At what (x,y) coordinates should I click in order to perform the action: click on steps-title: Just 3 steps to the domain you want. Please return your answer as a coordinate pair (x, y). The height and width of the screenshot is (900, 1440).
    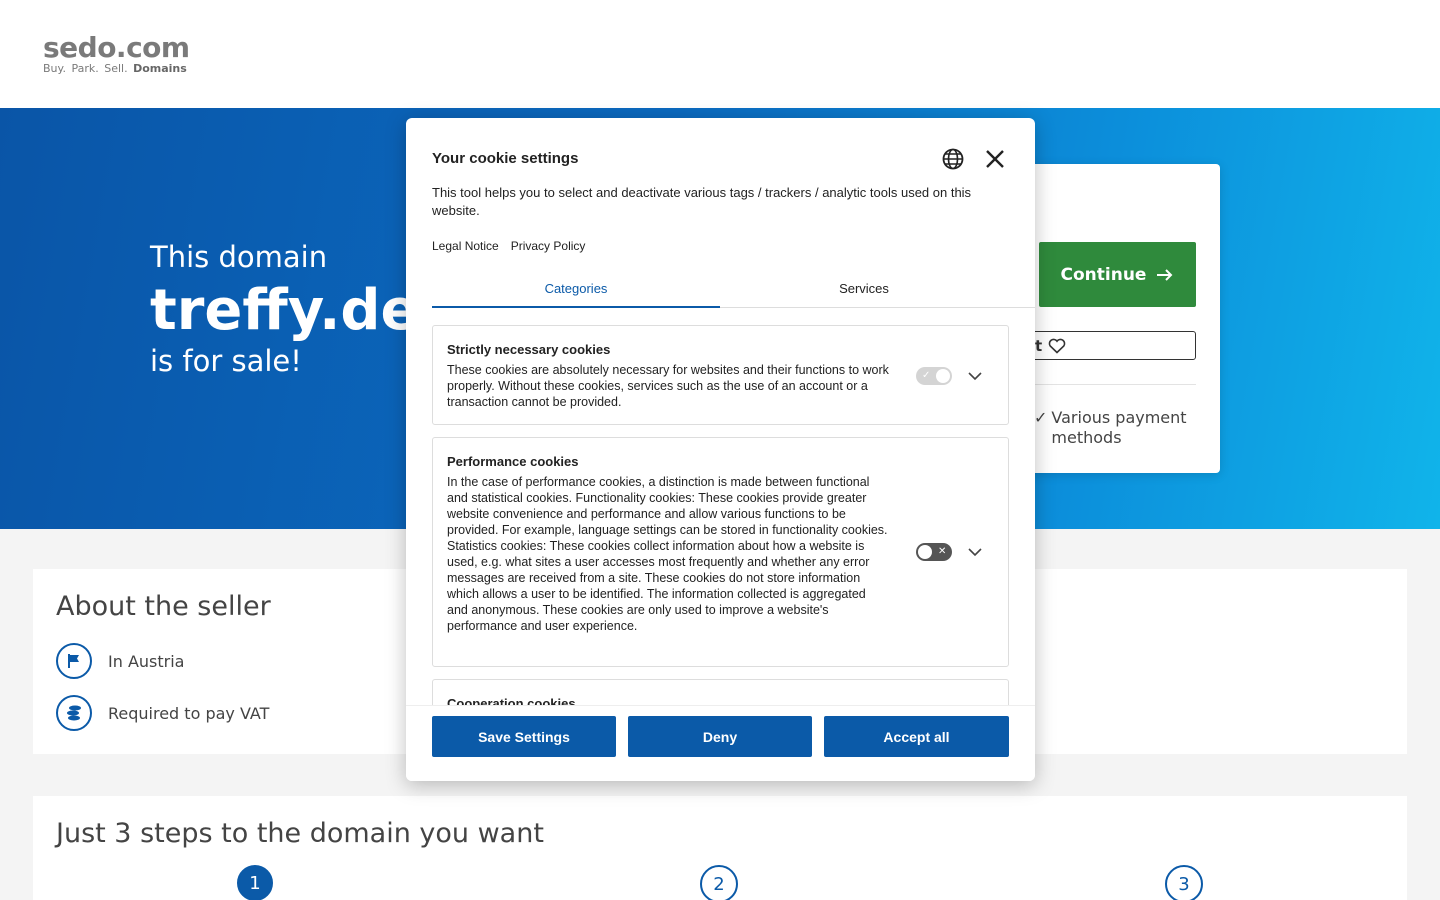
    Looking at the image, I should click on (300, 833).